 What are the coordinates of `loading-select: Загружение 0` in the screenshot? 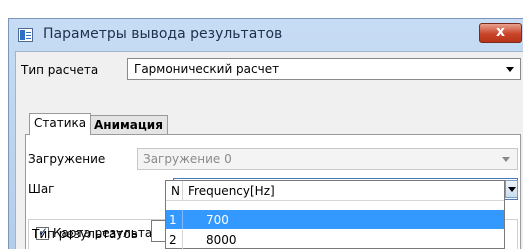 It's located at (327, 159).